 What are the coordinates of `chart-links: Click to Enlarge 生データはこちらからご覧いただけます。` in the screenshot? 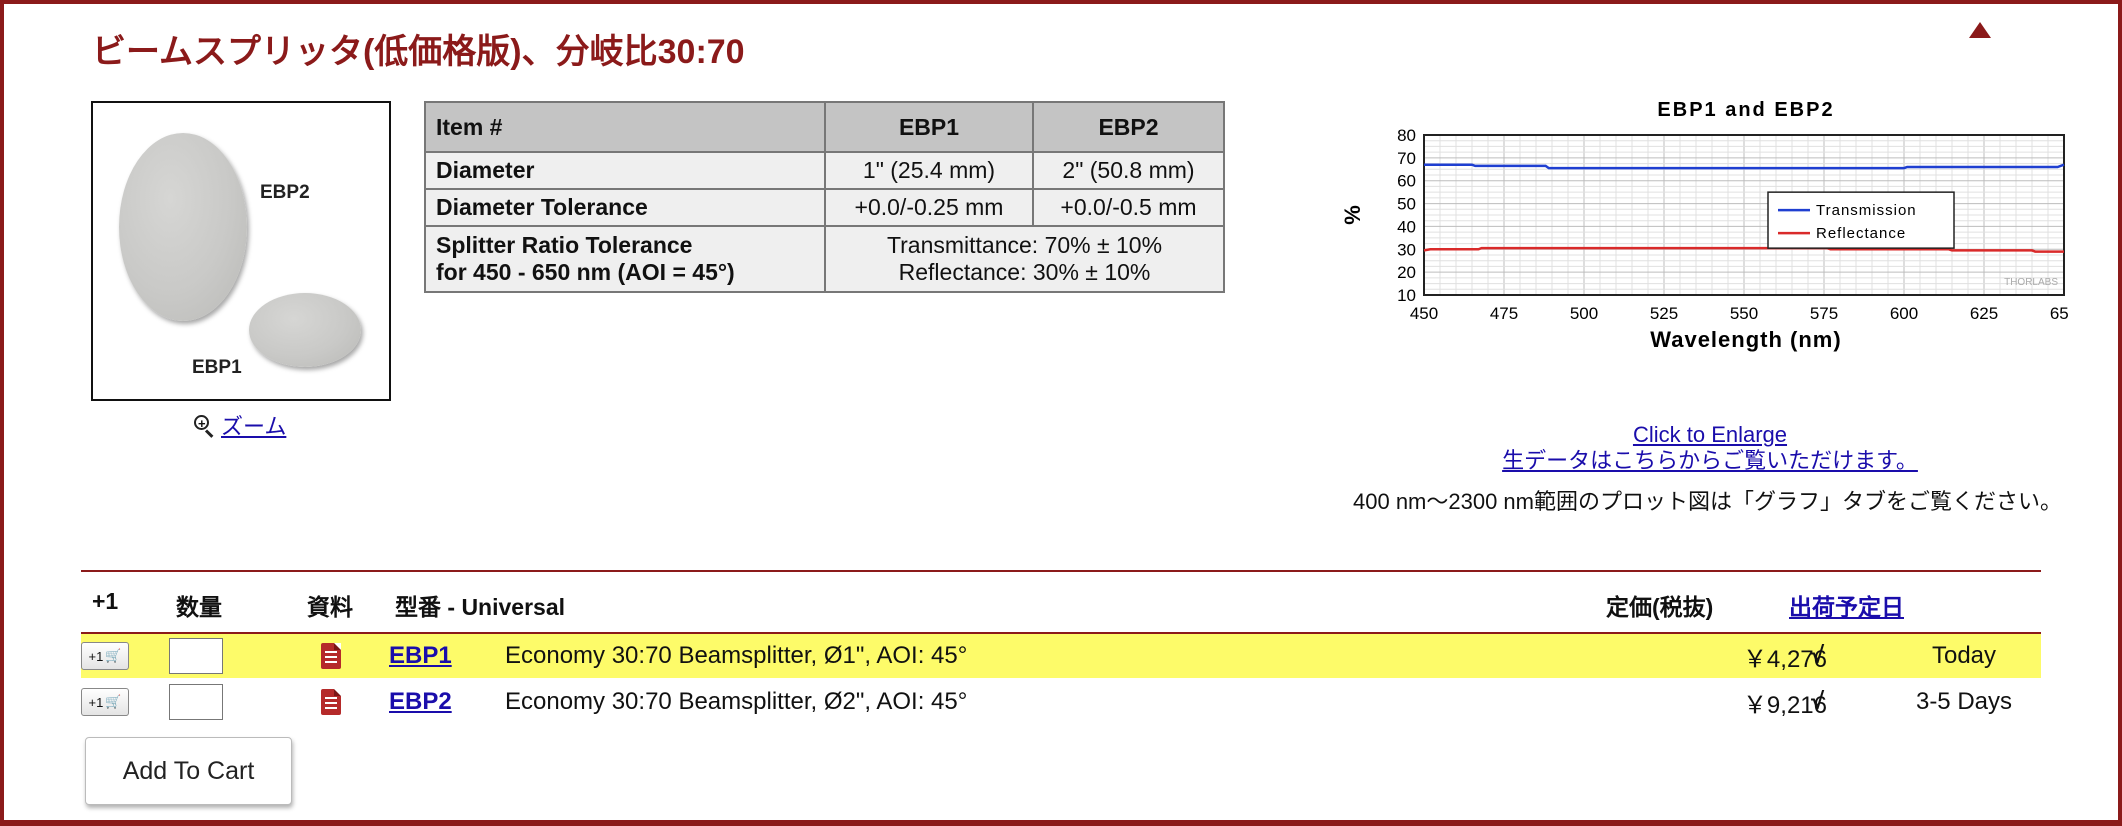 It's located at (1710, 448).